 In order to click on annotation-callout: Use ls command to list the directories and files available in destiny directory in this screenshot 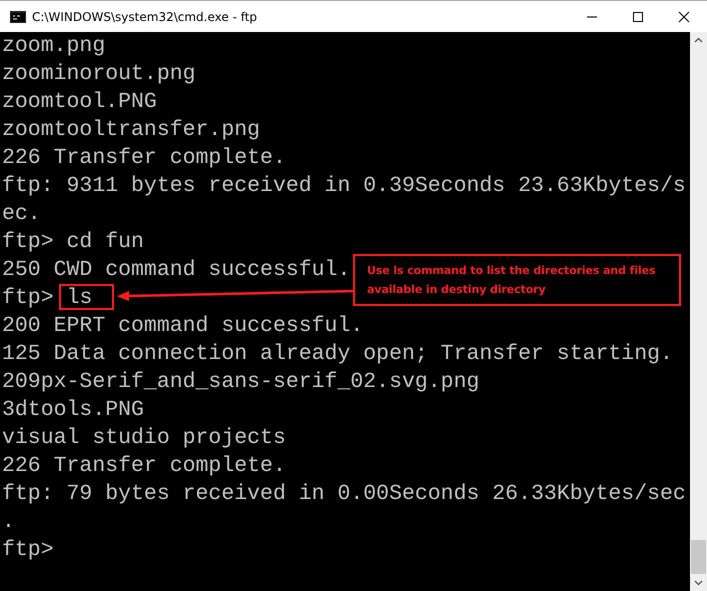, I will do `click(517, 280)`.